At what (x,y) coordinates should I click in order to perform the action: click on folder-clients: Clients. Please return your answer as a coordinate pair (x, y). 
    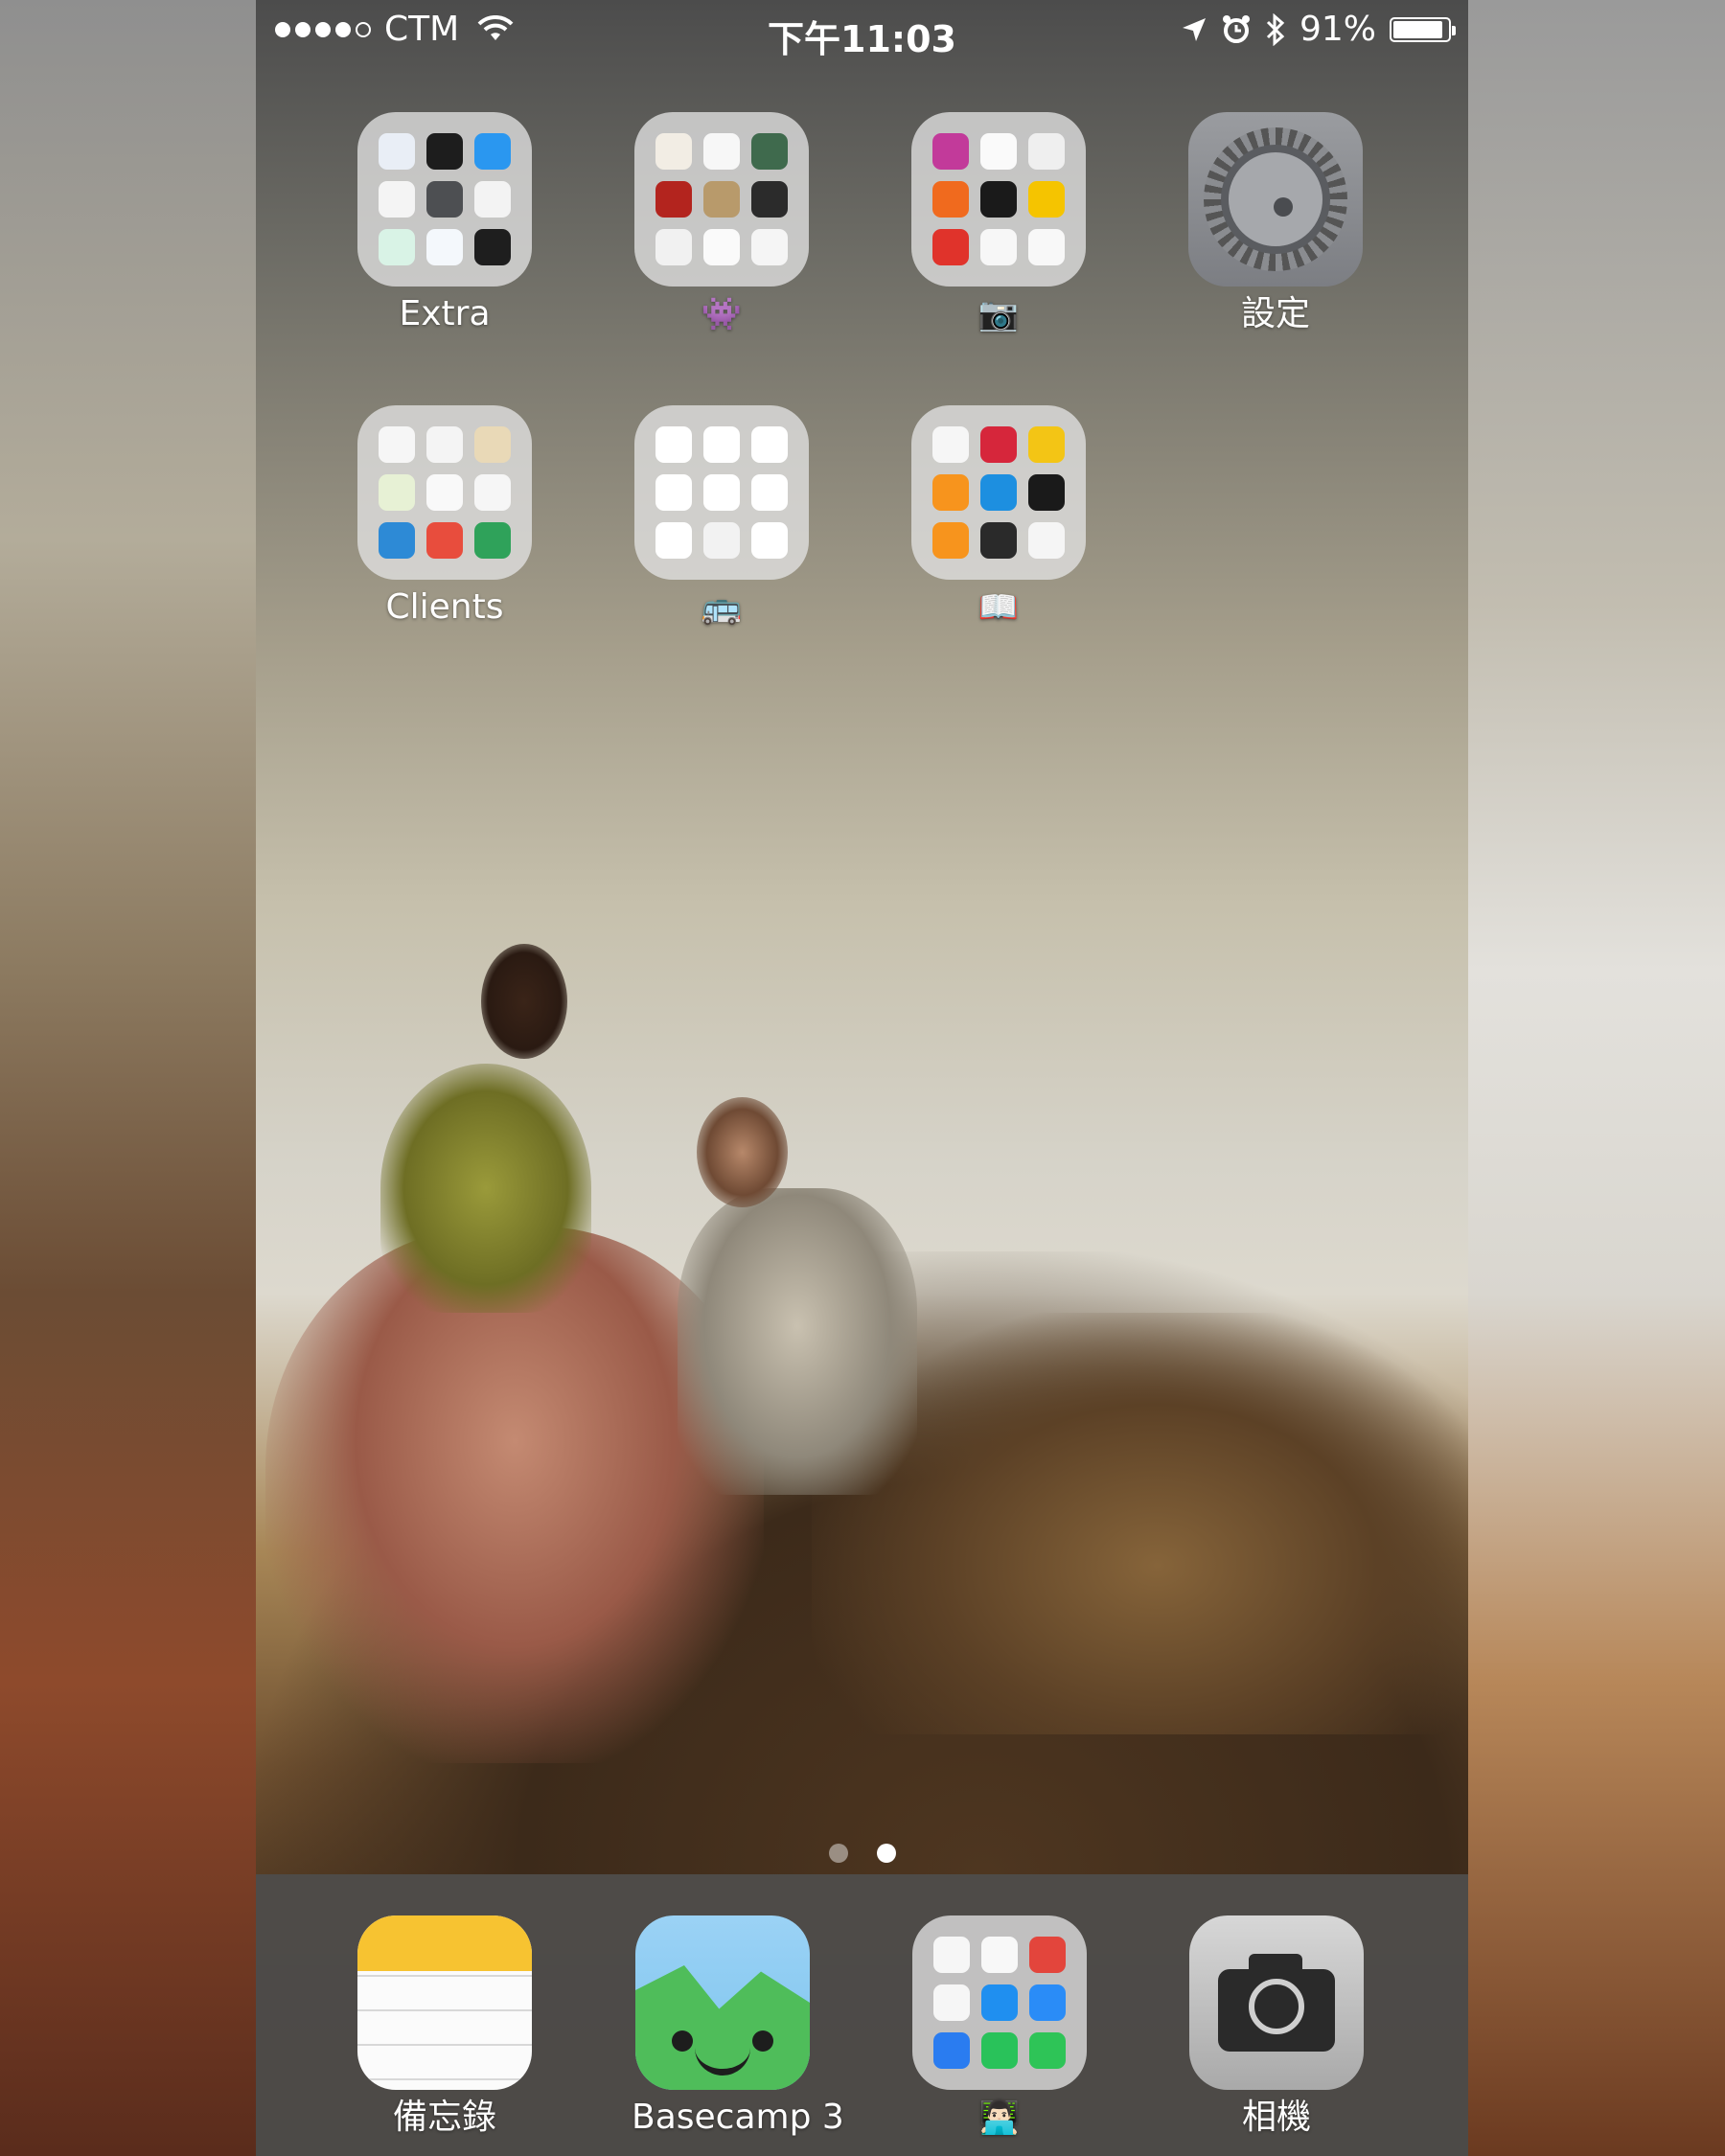
    Looking at the image, I should click on (445, 517).